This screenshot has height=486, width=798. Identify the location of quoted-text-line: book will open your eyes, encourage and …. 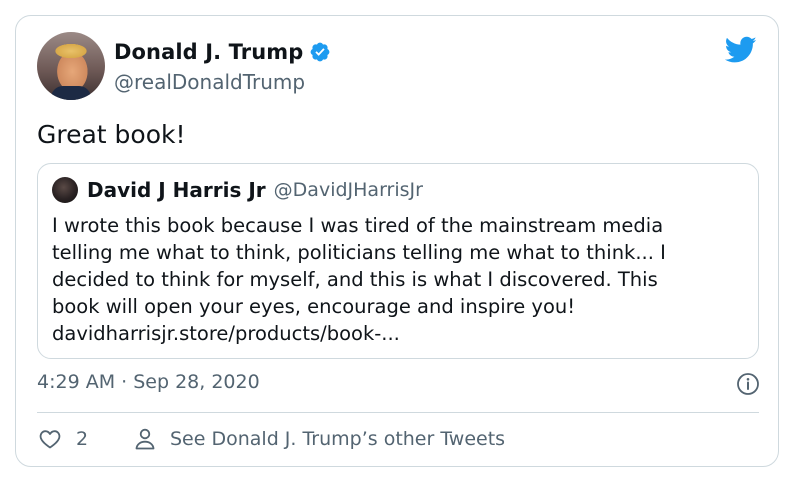
(314, 306).